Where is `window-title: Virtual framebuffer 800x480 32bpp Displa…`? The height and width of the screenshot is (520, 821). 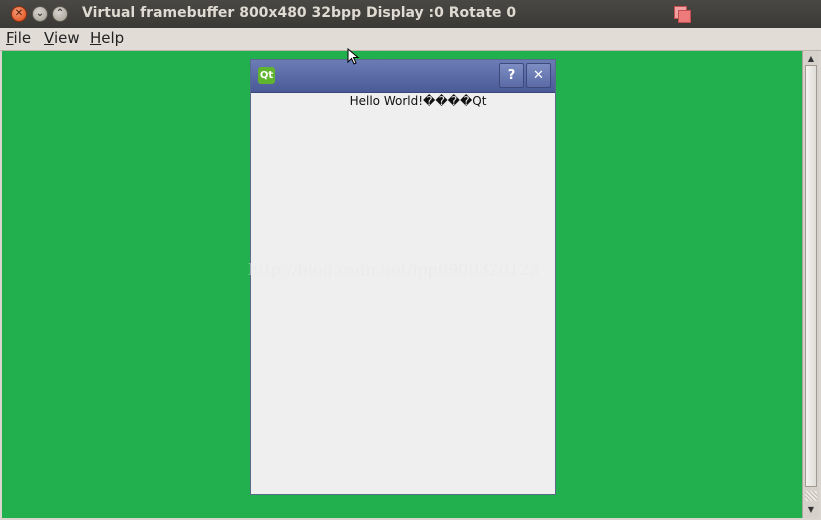 window-title: Virtual framebuffer 800x480 32bpp Displa… is located at coordinates (299, 13).